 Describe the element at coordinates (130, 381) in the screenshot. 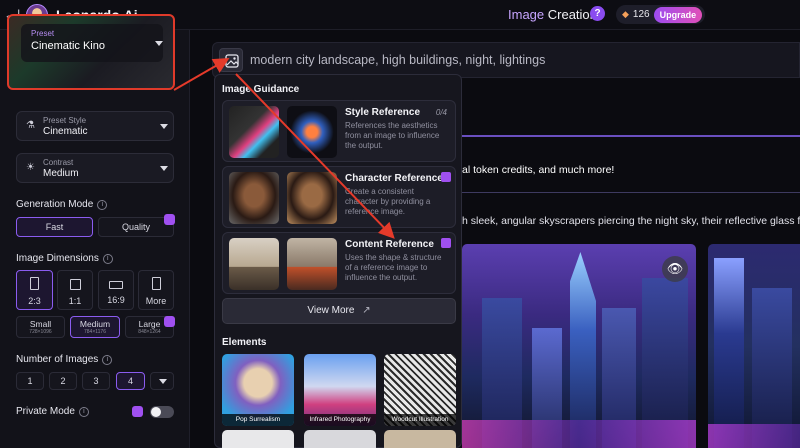

I see `images-count-4: 4` at that location.